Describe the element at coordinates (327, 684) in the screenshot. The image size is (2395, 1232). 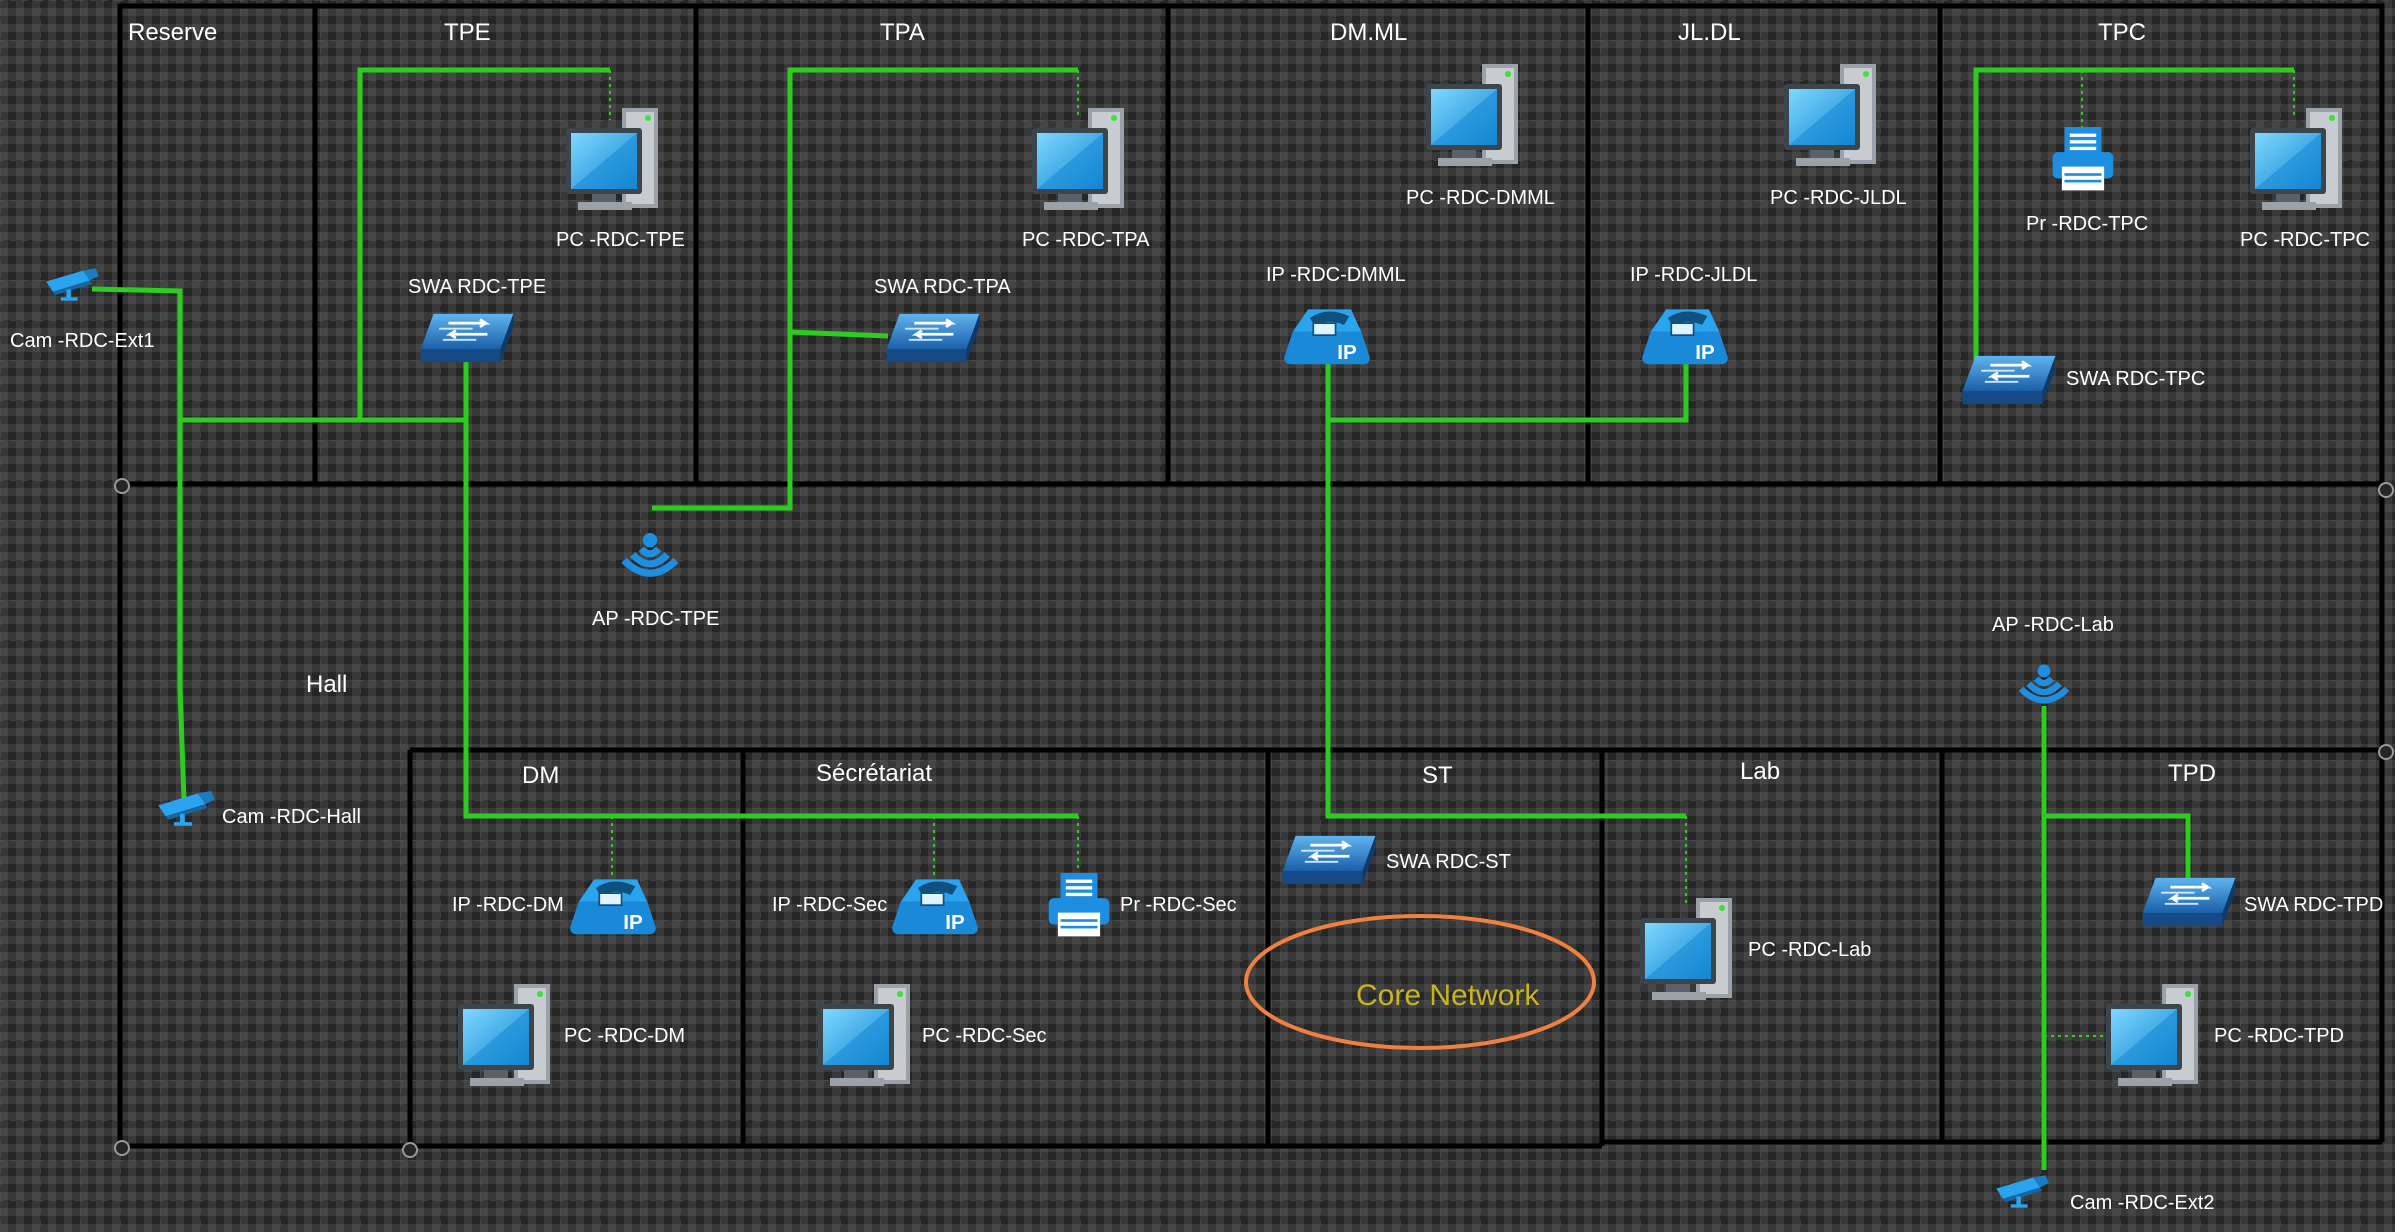
I see `room-label-hall: Hall` at that location.